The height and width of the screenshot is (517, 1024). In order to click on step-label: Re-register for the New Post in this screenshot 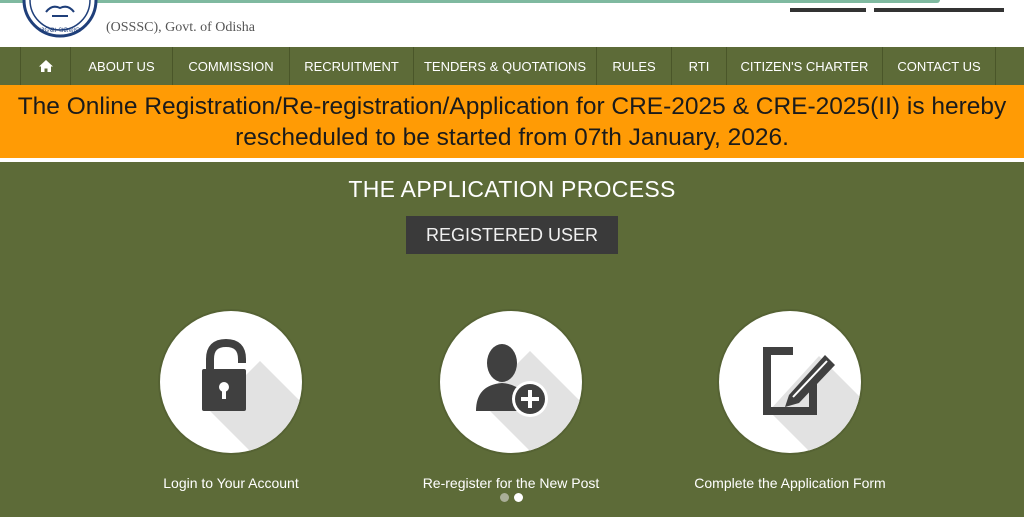, I will do `click(511, 483)`.